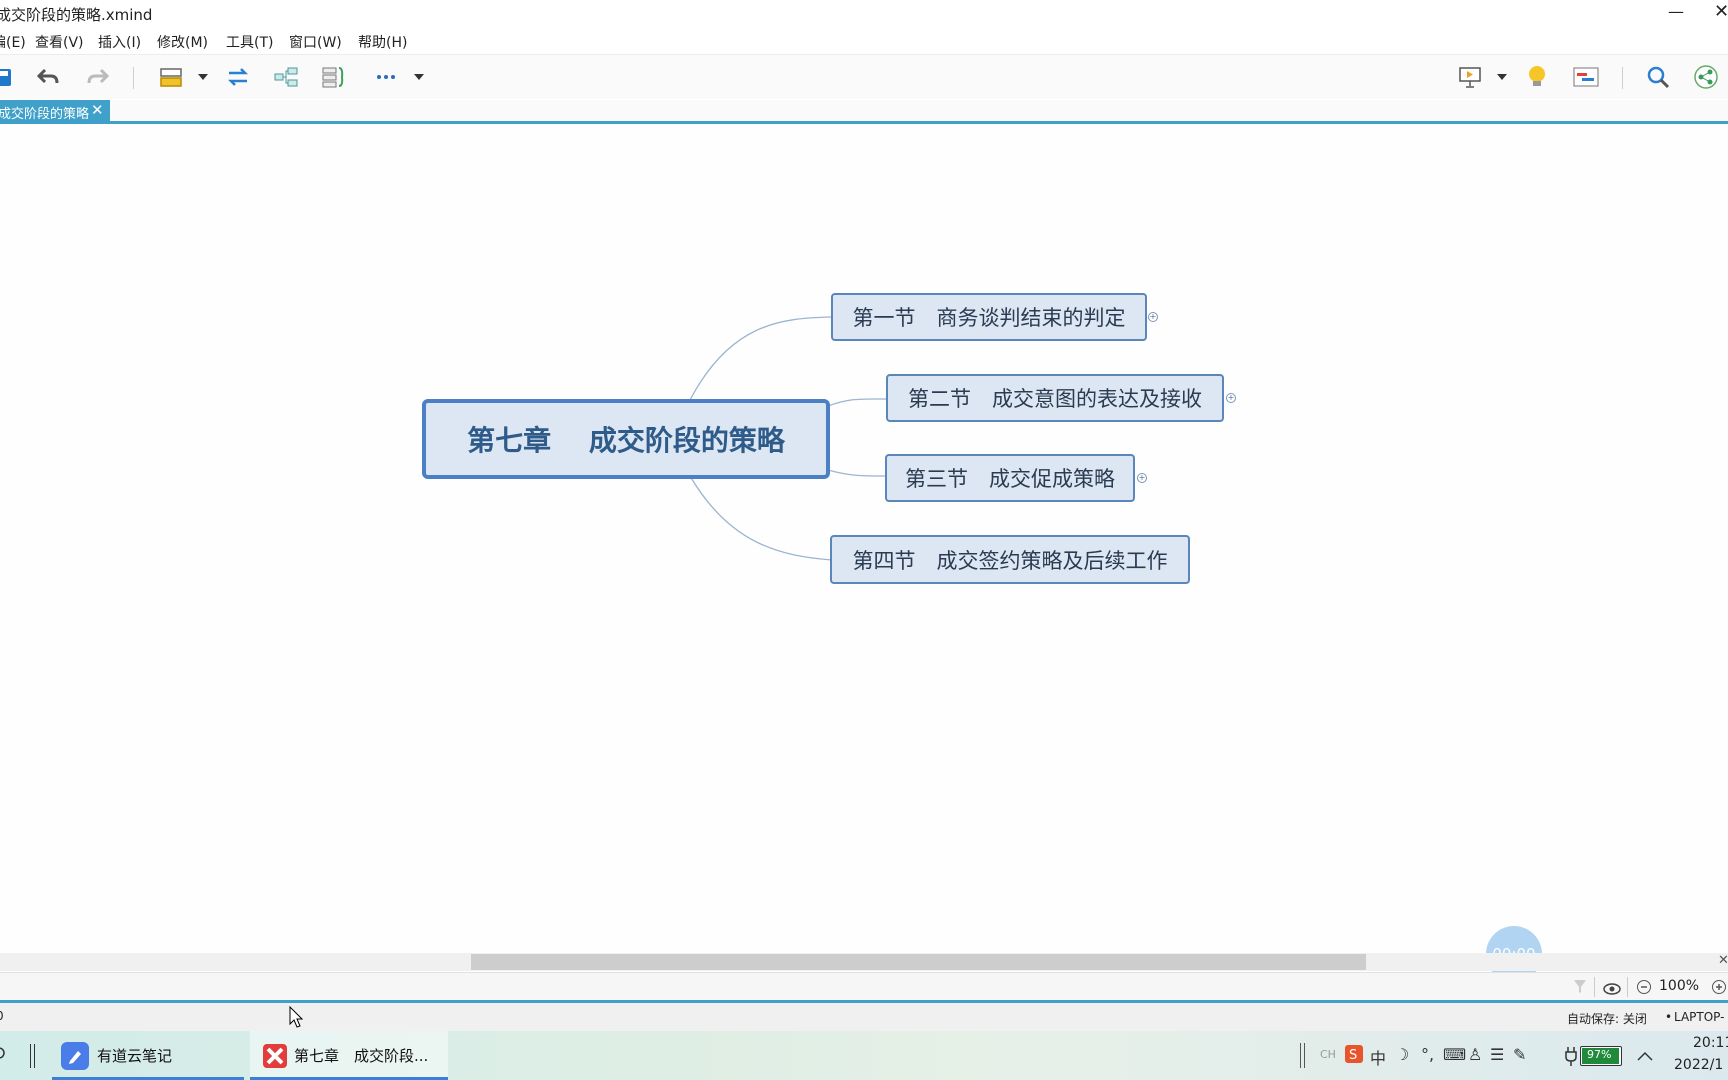 This screenshot has height=1080, width=1728. I want to click on moon-icon: ☽, so click(1402, 1054).